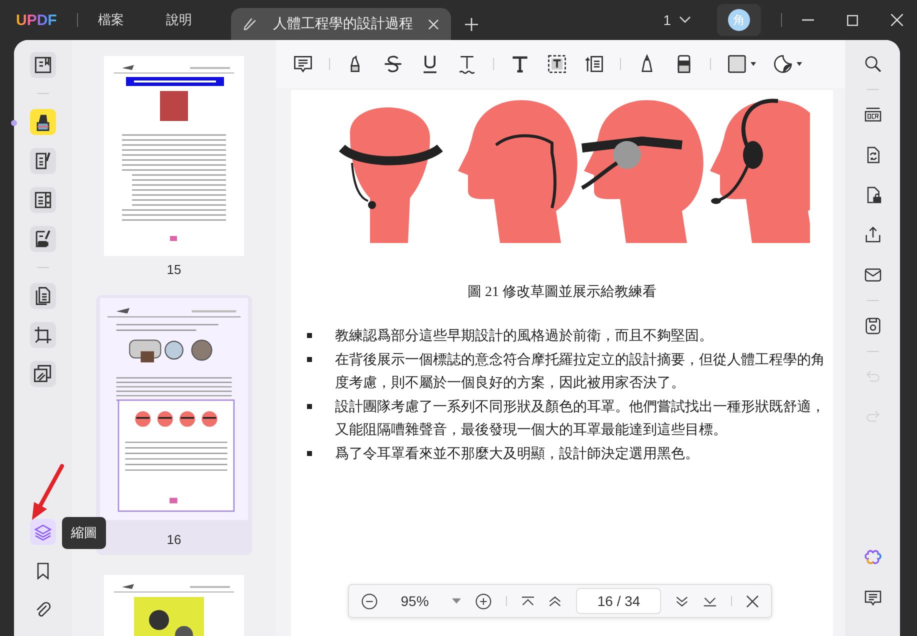 This screenshot has width=917, height=636. Describe the element at coordinates (667, 20) in the screenshot. I see `window-count: 1` at that location.